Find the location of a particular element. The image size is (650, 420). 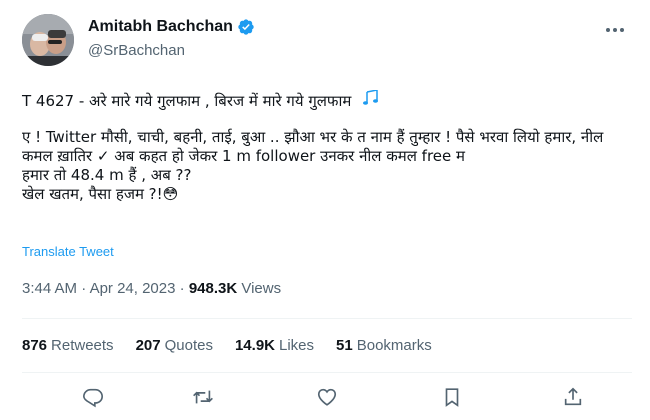

translate-tweet-link: Translate Tweet is located at coordinates (68, 251).